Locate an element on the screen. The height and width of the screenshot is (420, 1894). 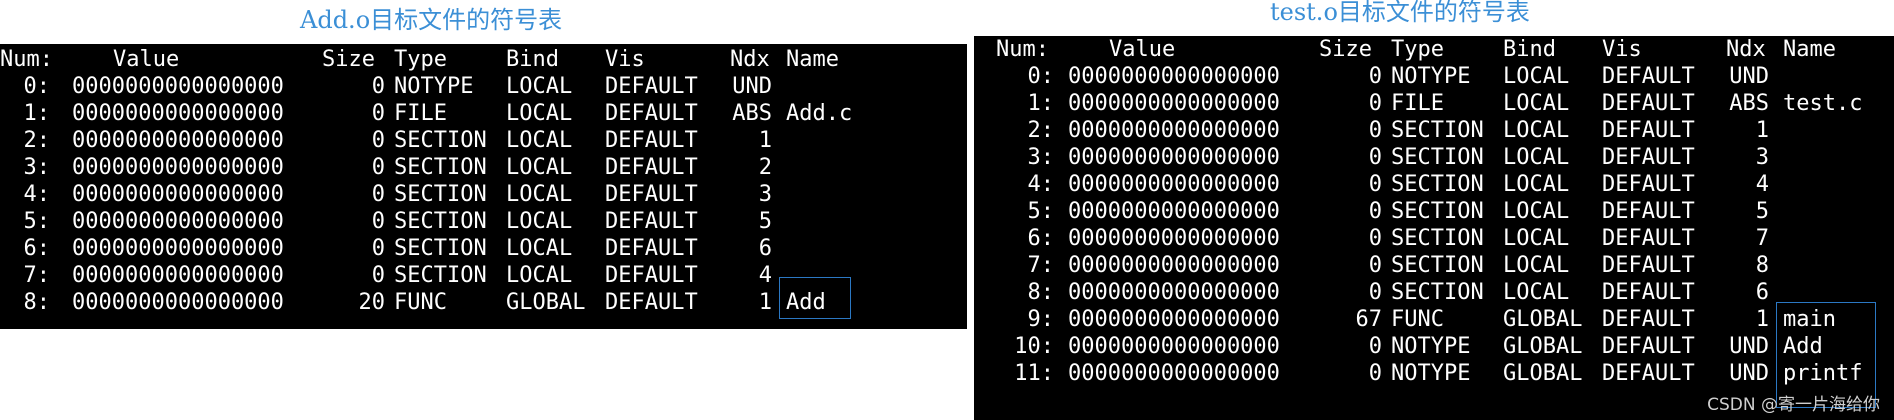
cell-size: 67 is located at coordinates (1369, 319).